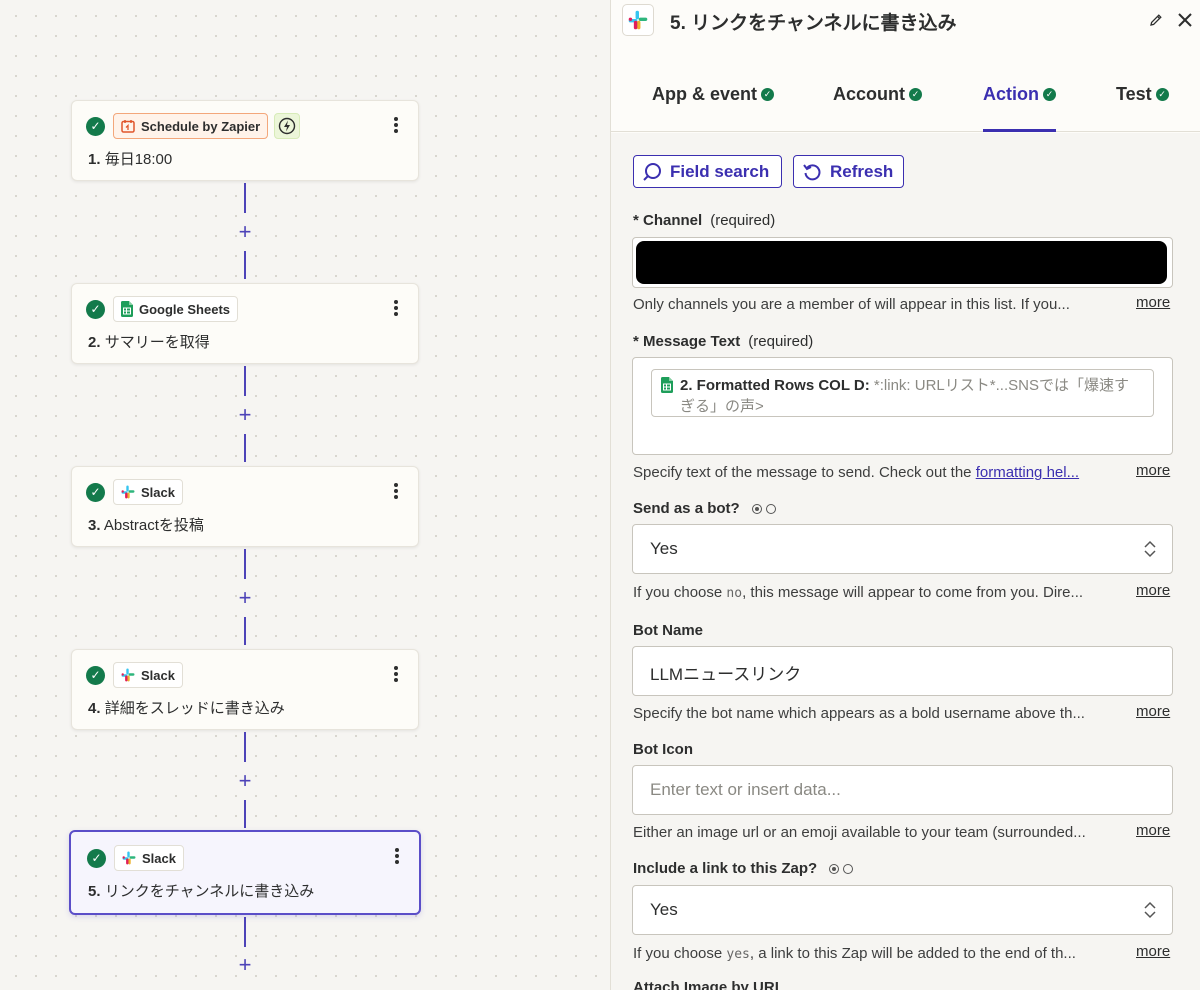 The image size is (1200, 990). I want to click on include-link-label: Include a link to this Zap?, so click(743, 868).